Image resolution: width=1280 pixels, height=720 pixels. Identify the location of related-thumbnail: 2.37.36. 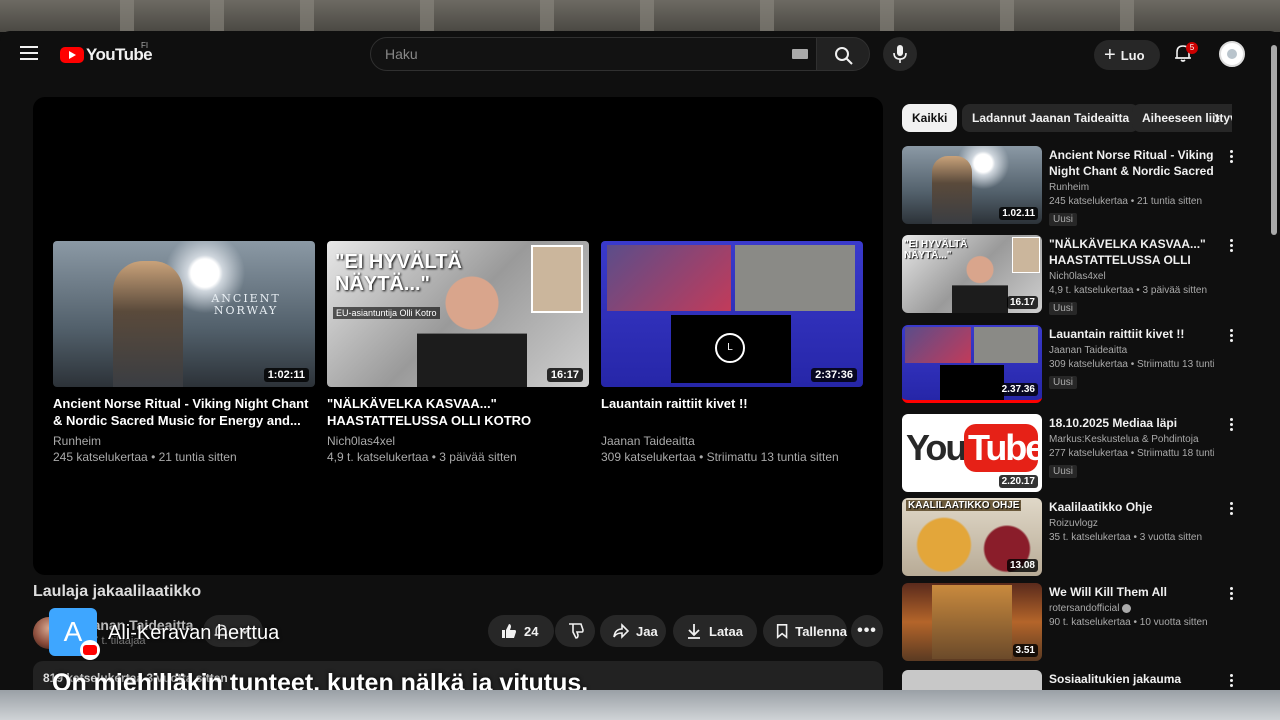
(972, 364).